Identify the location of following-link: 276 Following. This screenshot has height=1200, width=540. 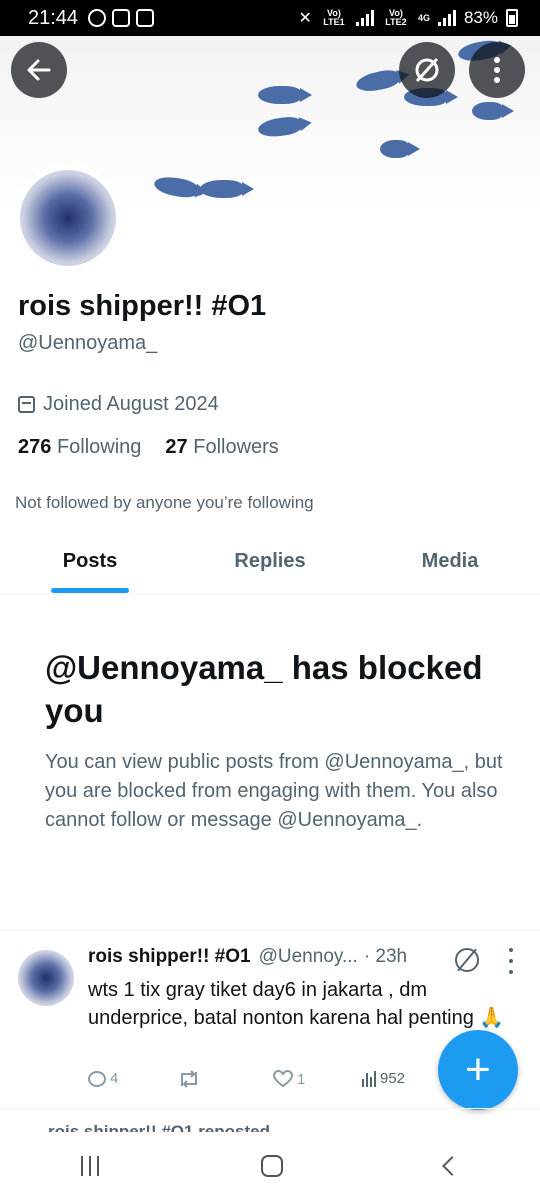
(79, 447).